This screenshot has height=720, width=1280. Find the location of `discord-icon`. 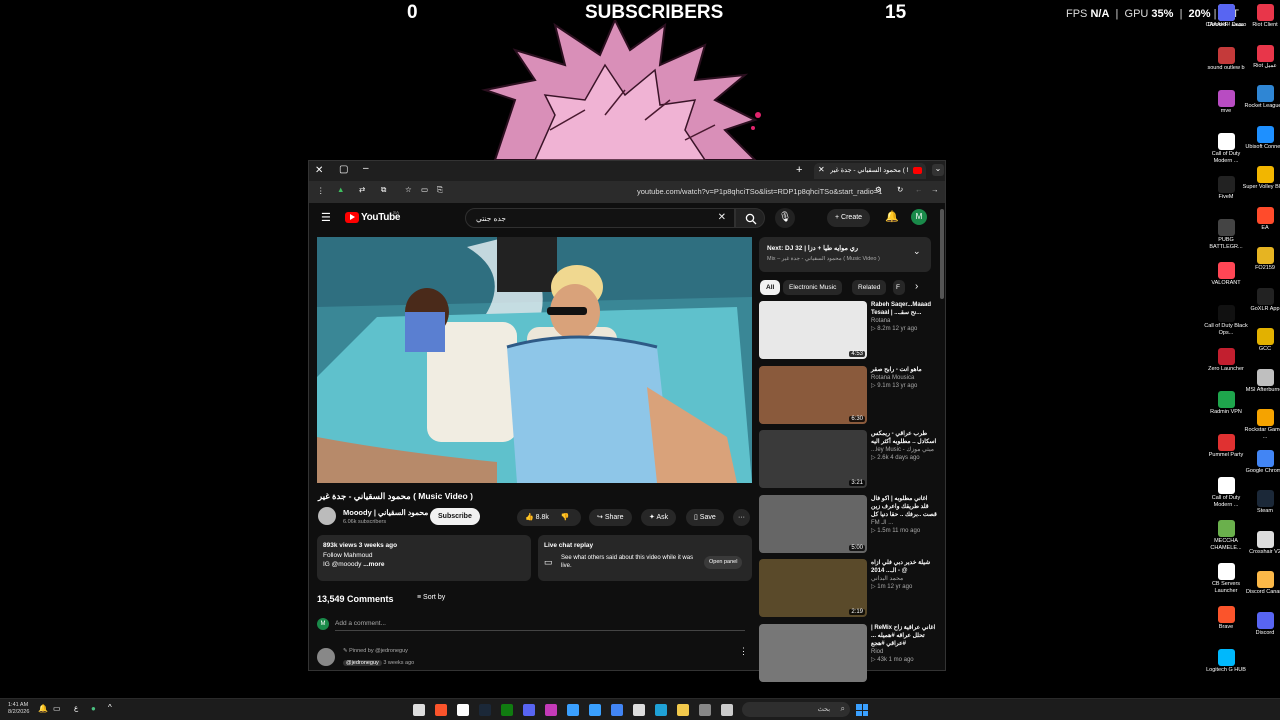

discord-icon is located at coordinates (529, 710).